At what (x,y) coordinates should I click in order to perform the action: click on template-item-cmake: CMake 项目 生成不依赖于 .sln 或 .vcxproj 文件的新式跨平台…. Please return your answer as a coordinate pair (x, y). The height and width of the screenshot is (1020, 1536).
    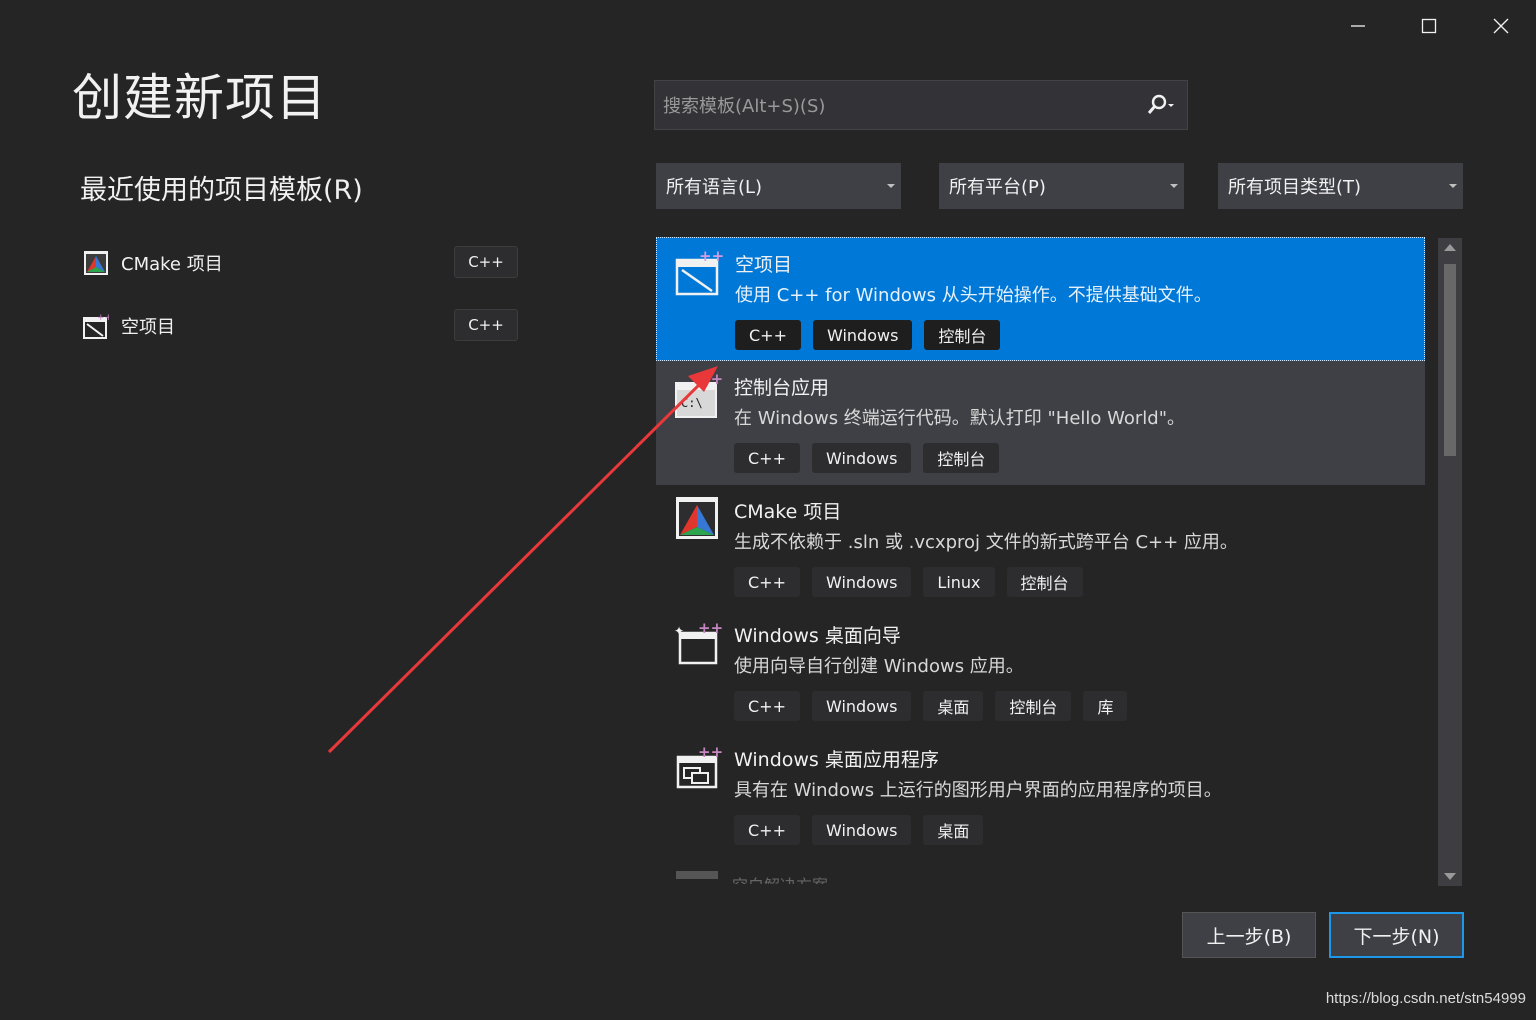
    Looking at the image, I should click on (1040, 547).